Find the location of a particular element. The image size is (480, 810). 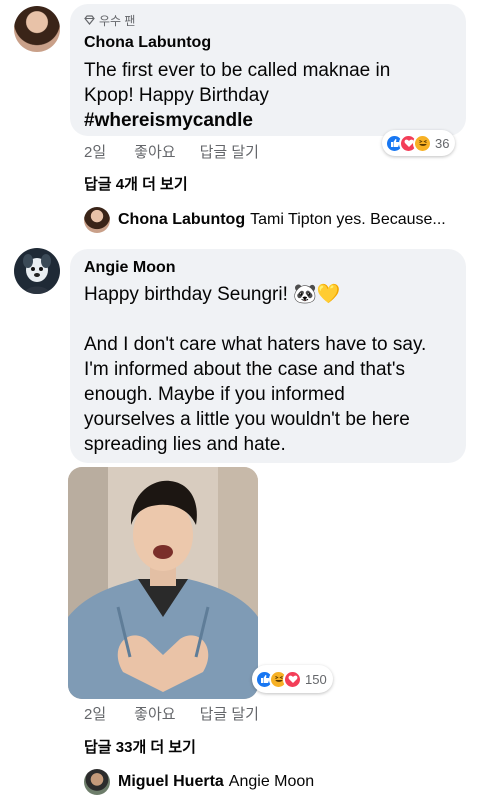

comment-author: Chona Labuntog is located at coordinates (147, 43).